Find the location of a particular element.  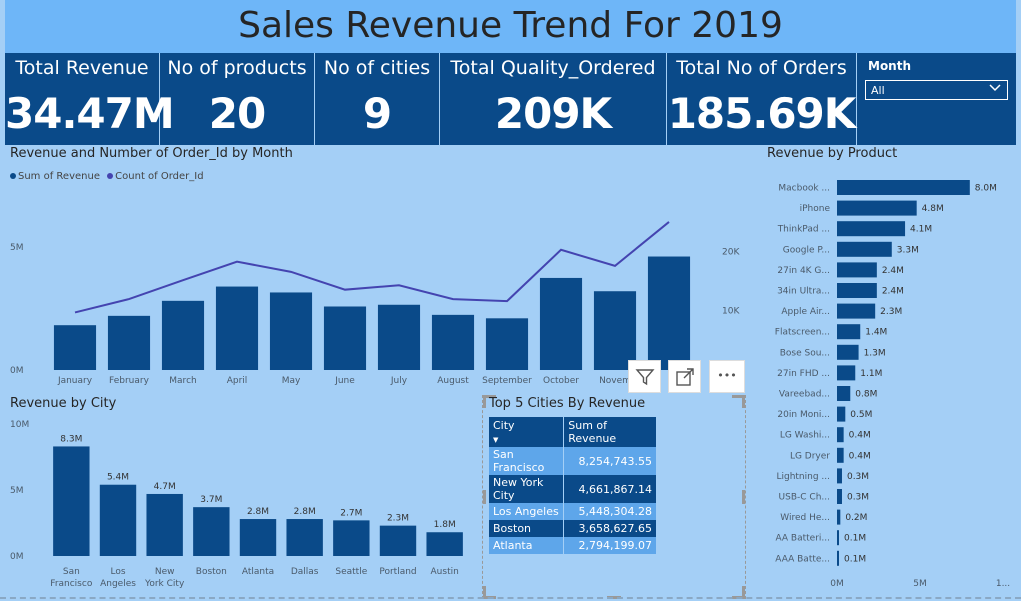

legend-revenue-marker is located at coordinates (13, 176).